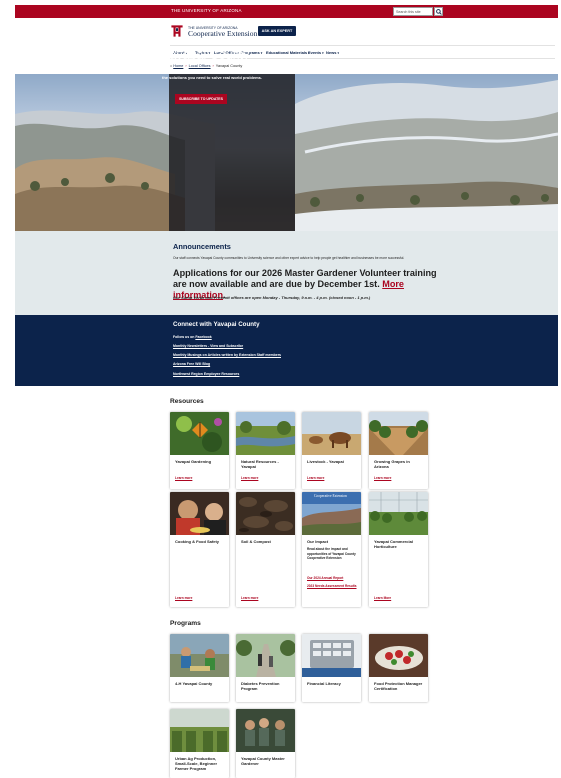  Describe the element at coordinates (260, 686) in the screenshot. I see `card-title: Diabetes Prevention Program` at that location.